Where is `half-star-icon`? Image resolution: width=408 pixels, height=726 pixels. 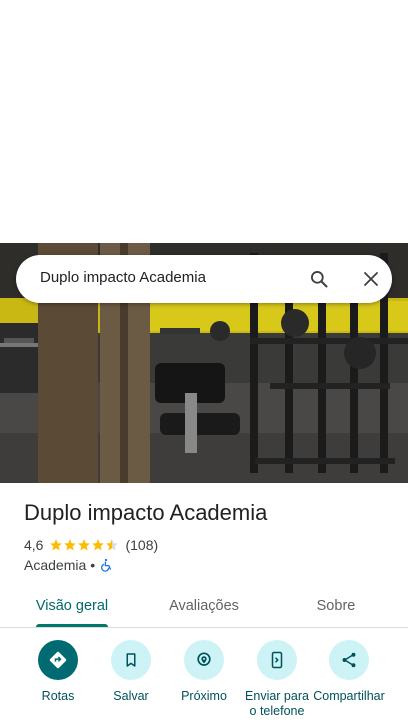 half-star-icon is located at coordinates (112, 545).